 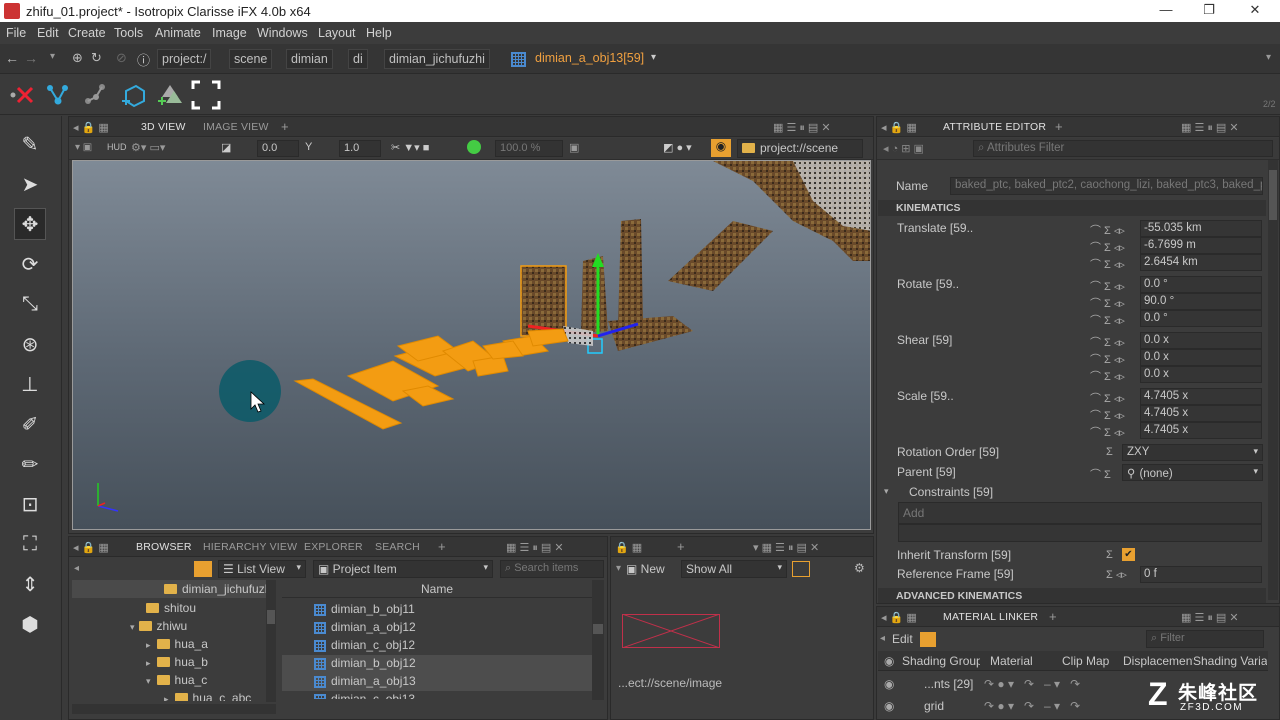 What do you see at coordinates (184, 59) in the screenshot?
I see `crumb-project: project:/` at bounding box center [184, 59].